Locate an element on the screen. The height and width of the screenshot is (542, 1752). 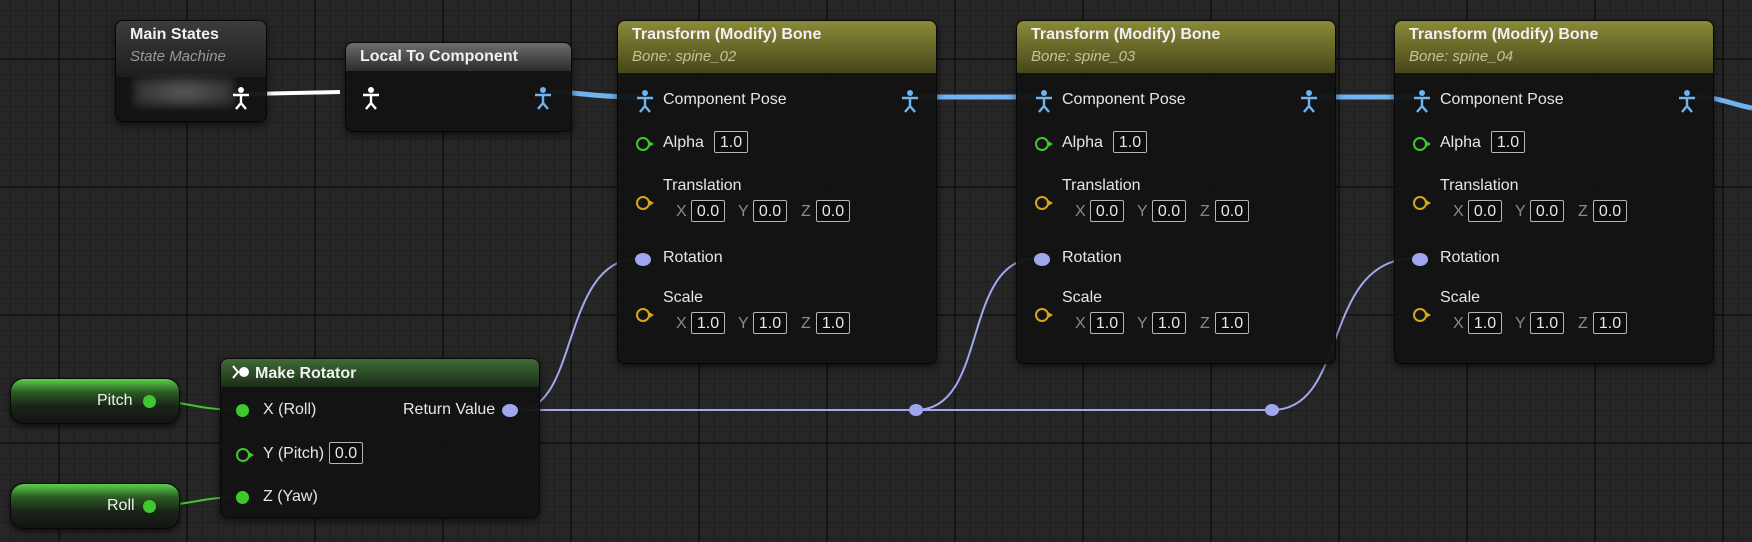
roll-variable-node: Roll is located at coordinates (95, 506).